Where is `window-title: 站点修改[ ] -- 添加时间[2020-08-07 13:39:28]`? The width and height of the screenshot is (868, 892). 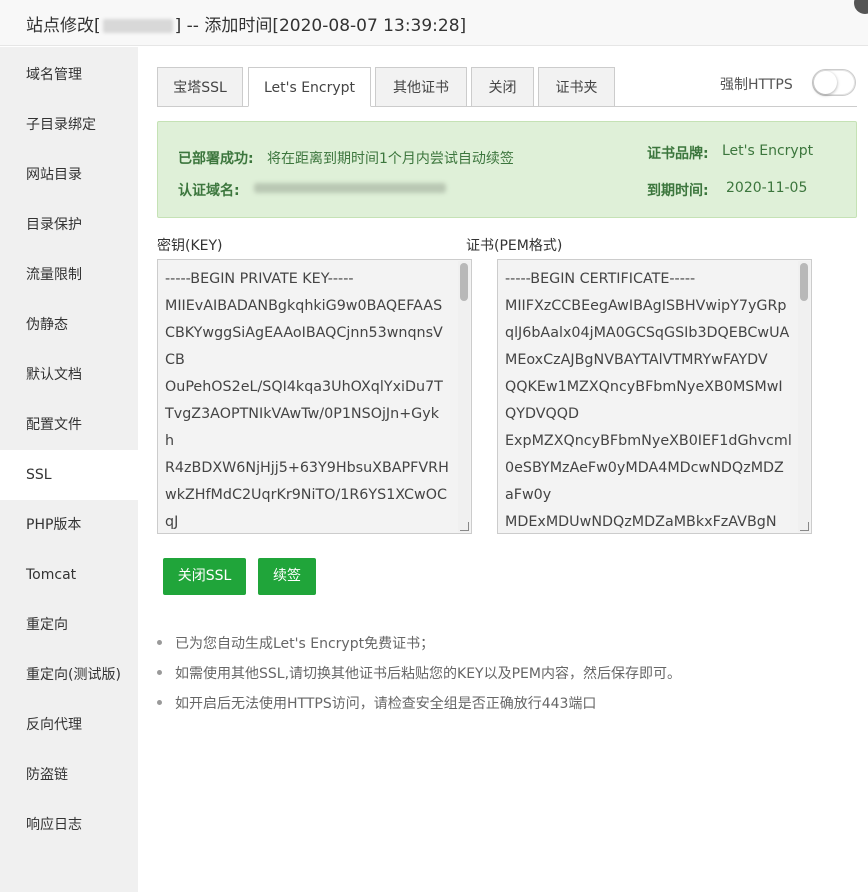 window-title: 站点修改[ ] -- 添加时间[2020-08-07 13:39:28] is located at coordinates (246, 23).